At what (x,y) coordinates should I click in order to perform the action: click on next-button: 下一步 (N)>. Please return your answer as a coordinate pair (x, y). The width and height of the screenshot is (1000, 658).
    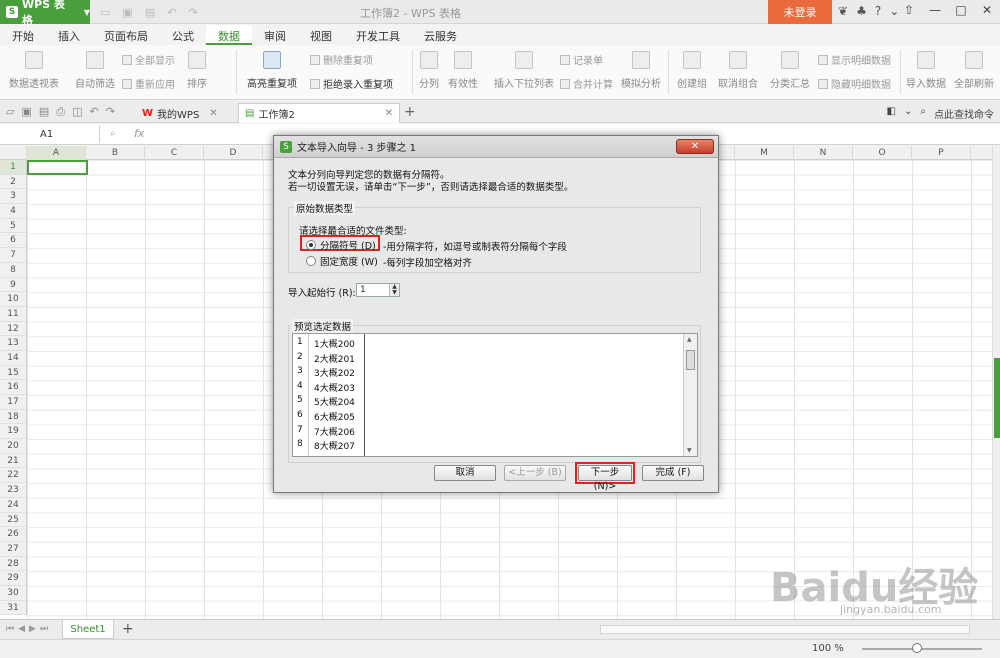
    Looking at the image, I should click on (605, 478).